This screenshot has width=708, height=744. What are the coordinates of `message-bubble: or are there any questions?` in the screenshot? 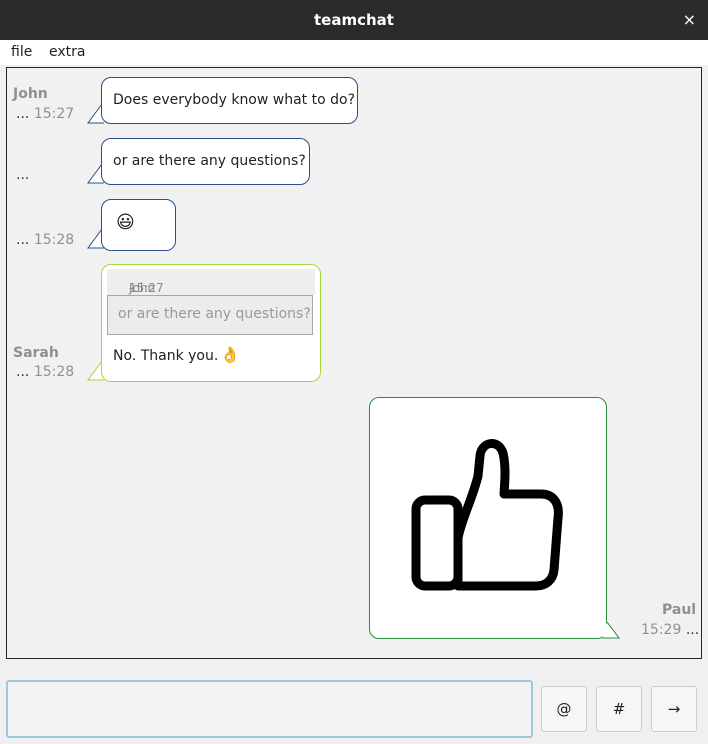 It's located at (205, 161).